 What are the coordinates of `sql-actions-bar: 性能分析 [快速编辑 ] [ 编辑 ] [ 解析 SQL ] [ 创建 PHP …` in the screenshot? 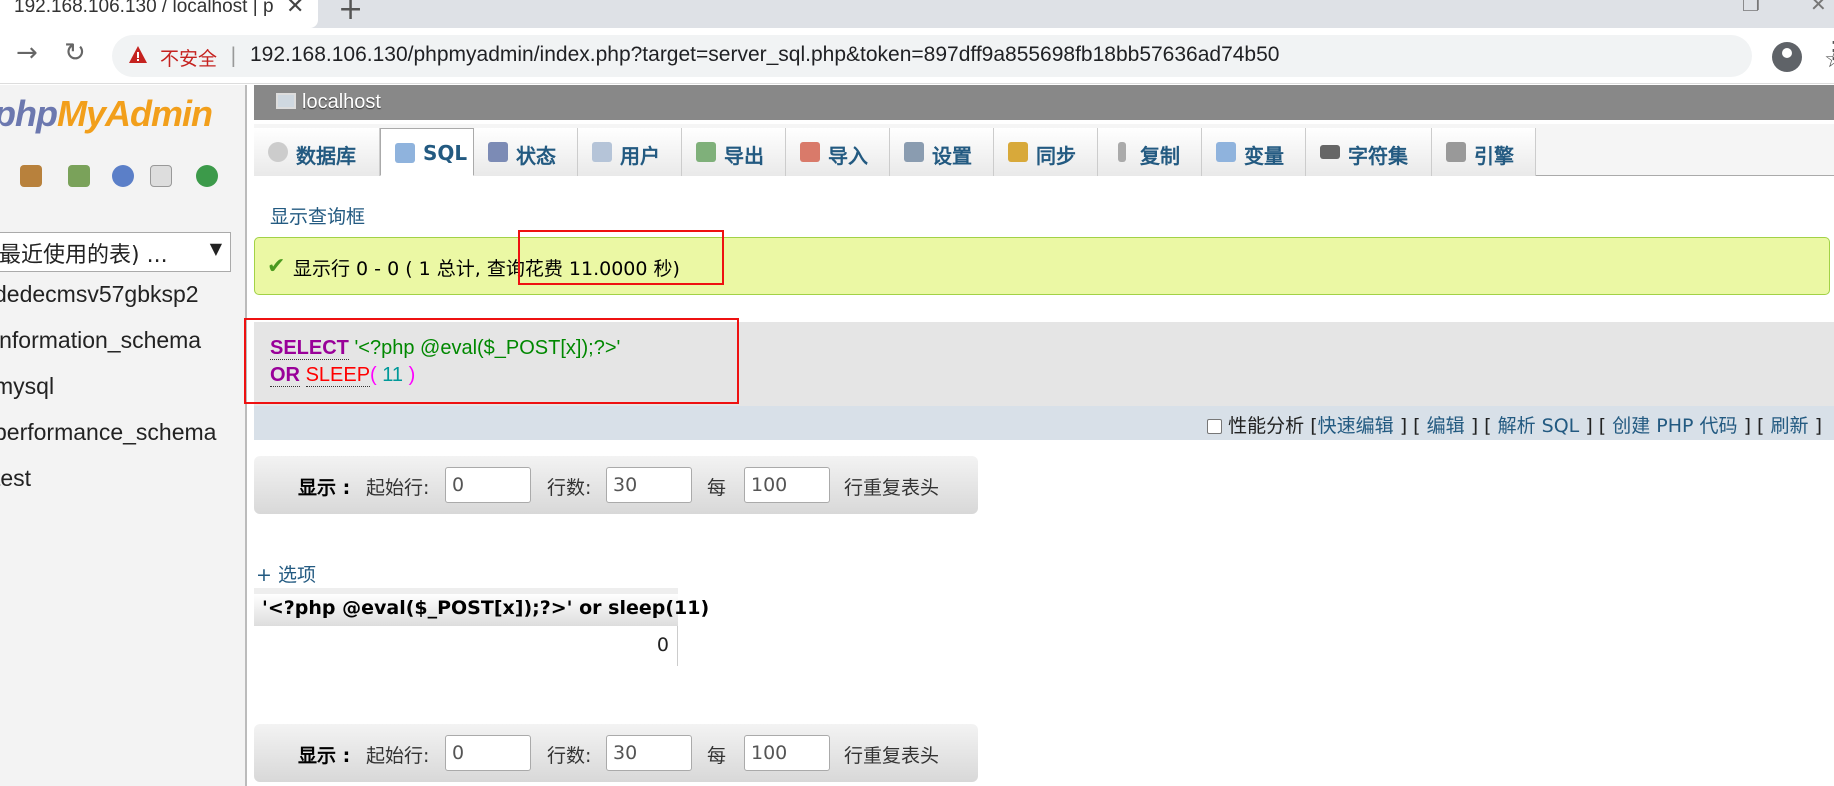 It's located at (1044, 423).